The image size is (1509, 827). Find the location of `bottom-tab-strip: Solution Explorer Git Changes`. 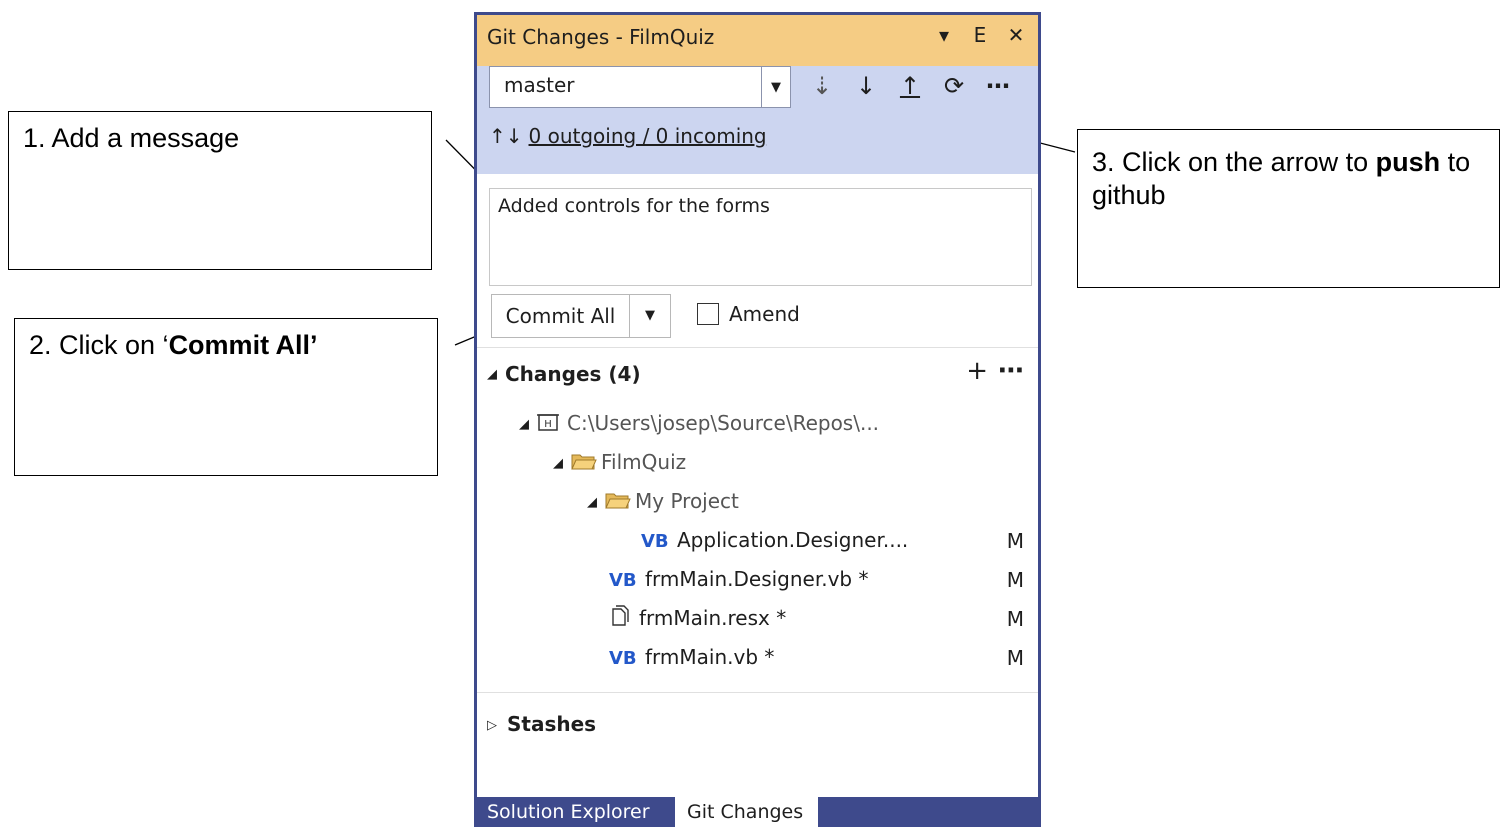

bottom-tab-strip: Solution Explorer Git Changes is located at coordinates (757, 812).